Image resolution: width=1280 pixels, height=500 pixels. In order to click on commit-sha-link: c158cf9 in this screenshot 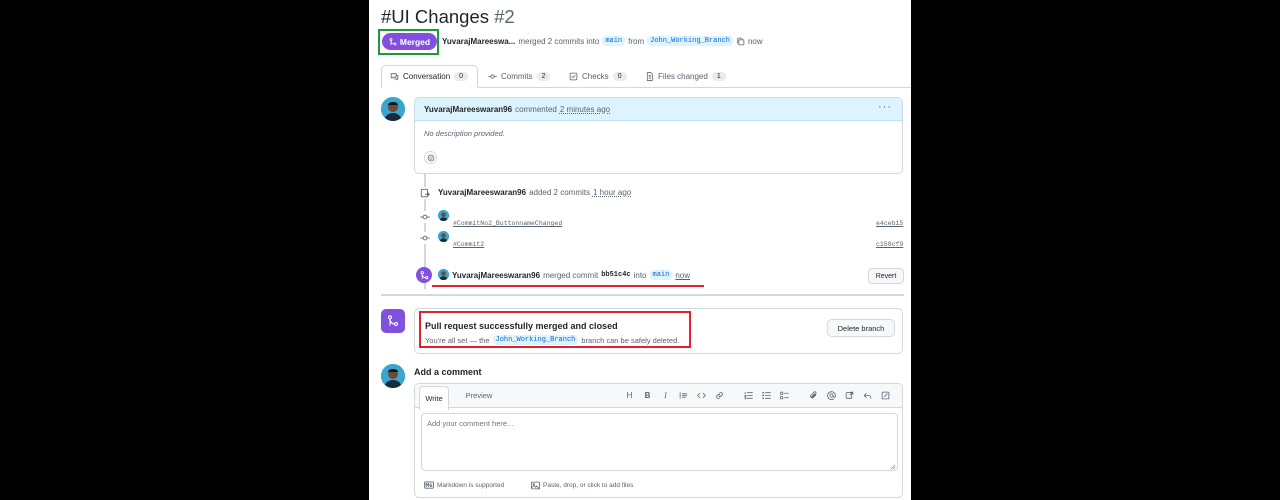, I will do `click(889, 244)`.